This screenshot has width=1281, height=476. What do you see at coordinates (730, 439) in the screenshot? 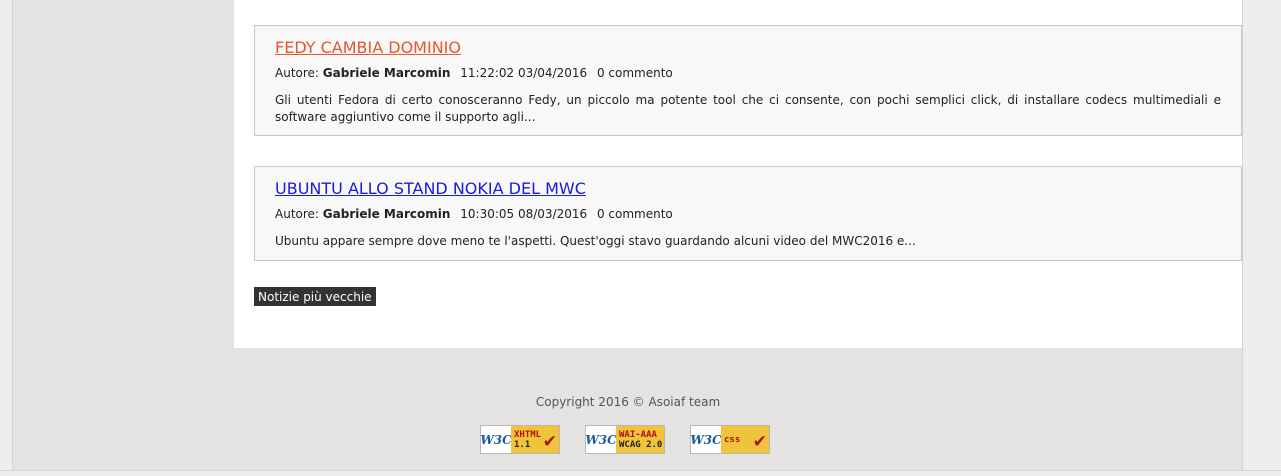
I see `w3c-css-badge-icon: W3C css ✔` at bounding box center [730, 439].